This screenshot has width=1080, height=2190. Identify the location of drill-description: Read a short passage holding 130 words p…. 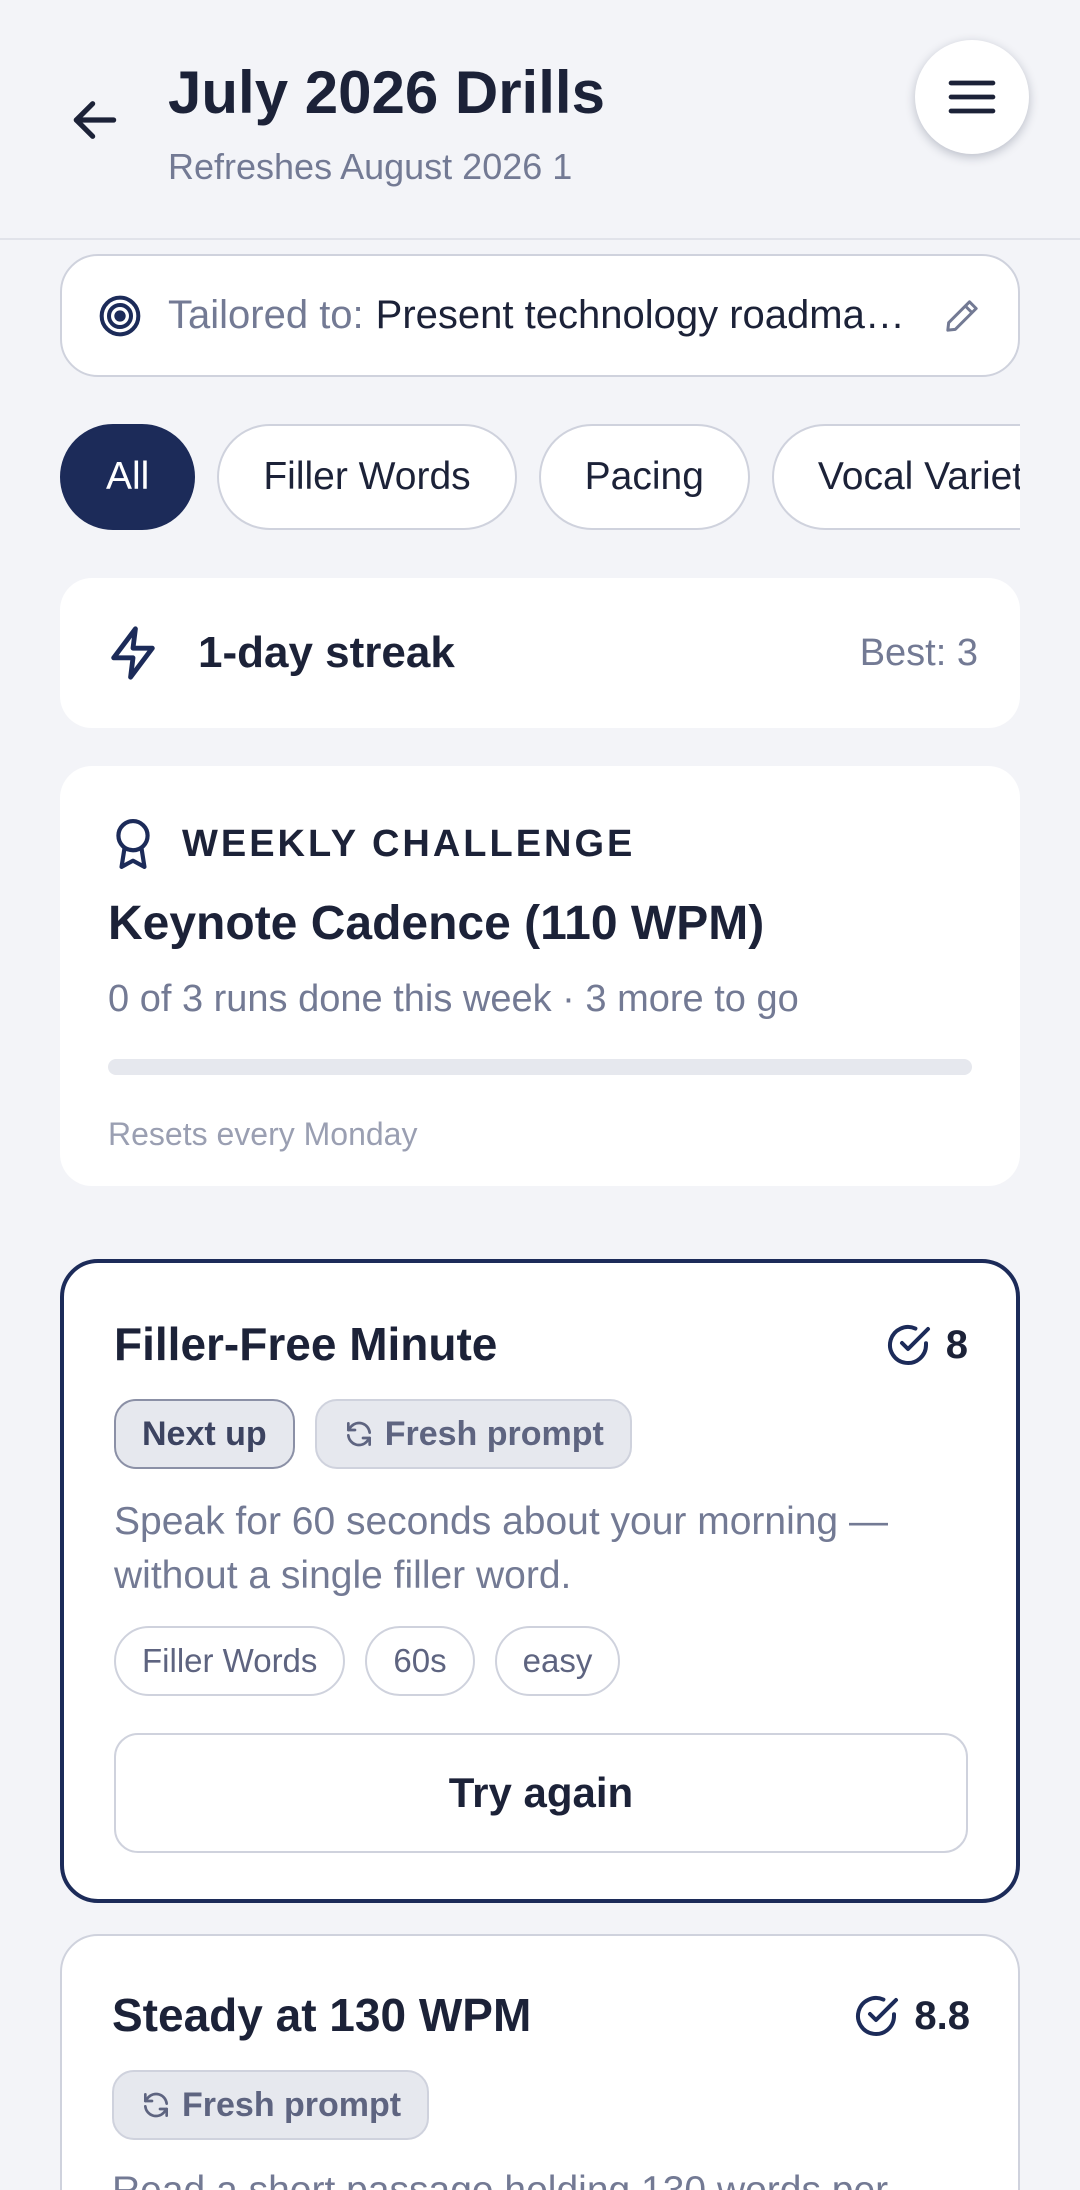
(542, 2177).